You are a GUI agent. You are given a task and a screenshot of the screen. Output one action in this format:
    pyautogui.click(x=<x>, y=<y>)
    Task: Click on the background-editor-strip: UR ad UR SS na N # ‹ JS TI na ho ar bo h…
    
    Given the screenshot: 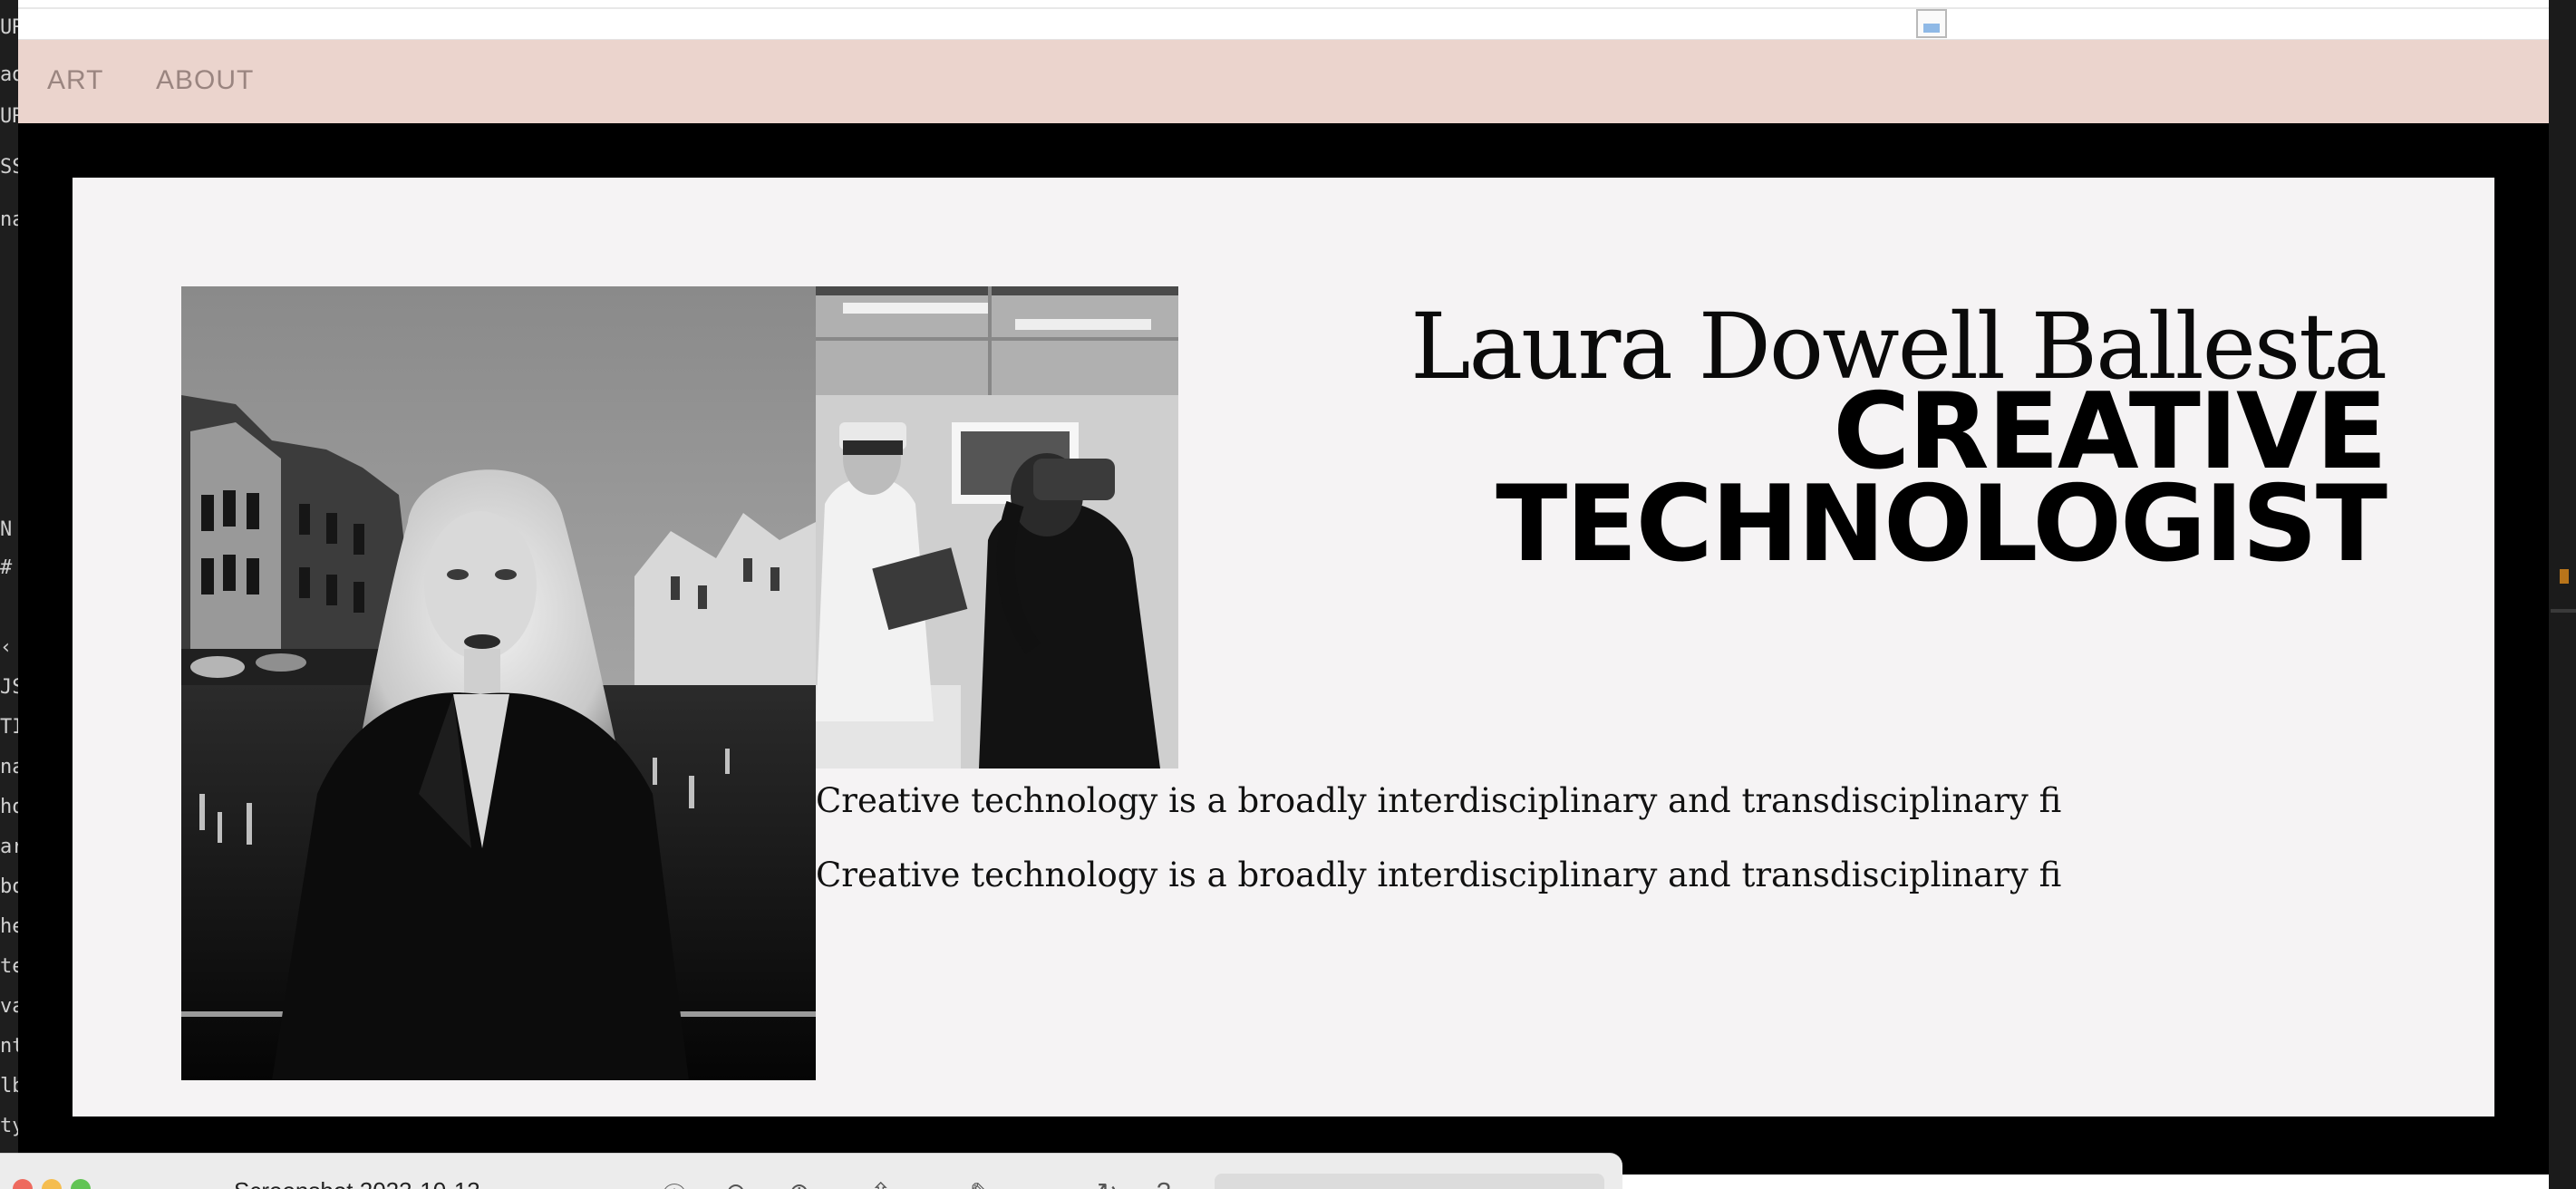 What is the action you would take?
    pyautogui.click(x=9, y=594)
    